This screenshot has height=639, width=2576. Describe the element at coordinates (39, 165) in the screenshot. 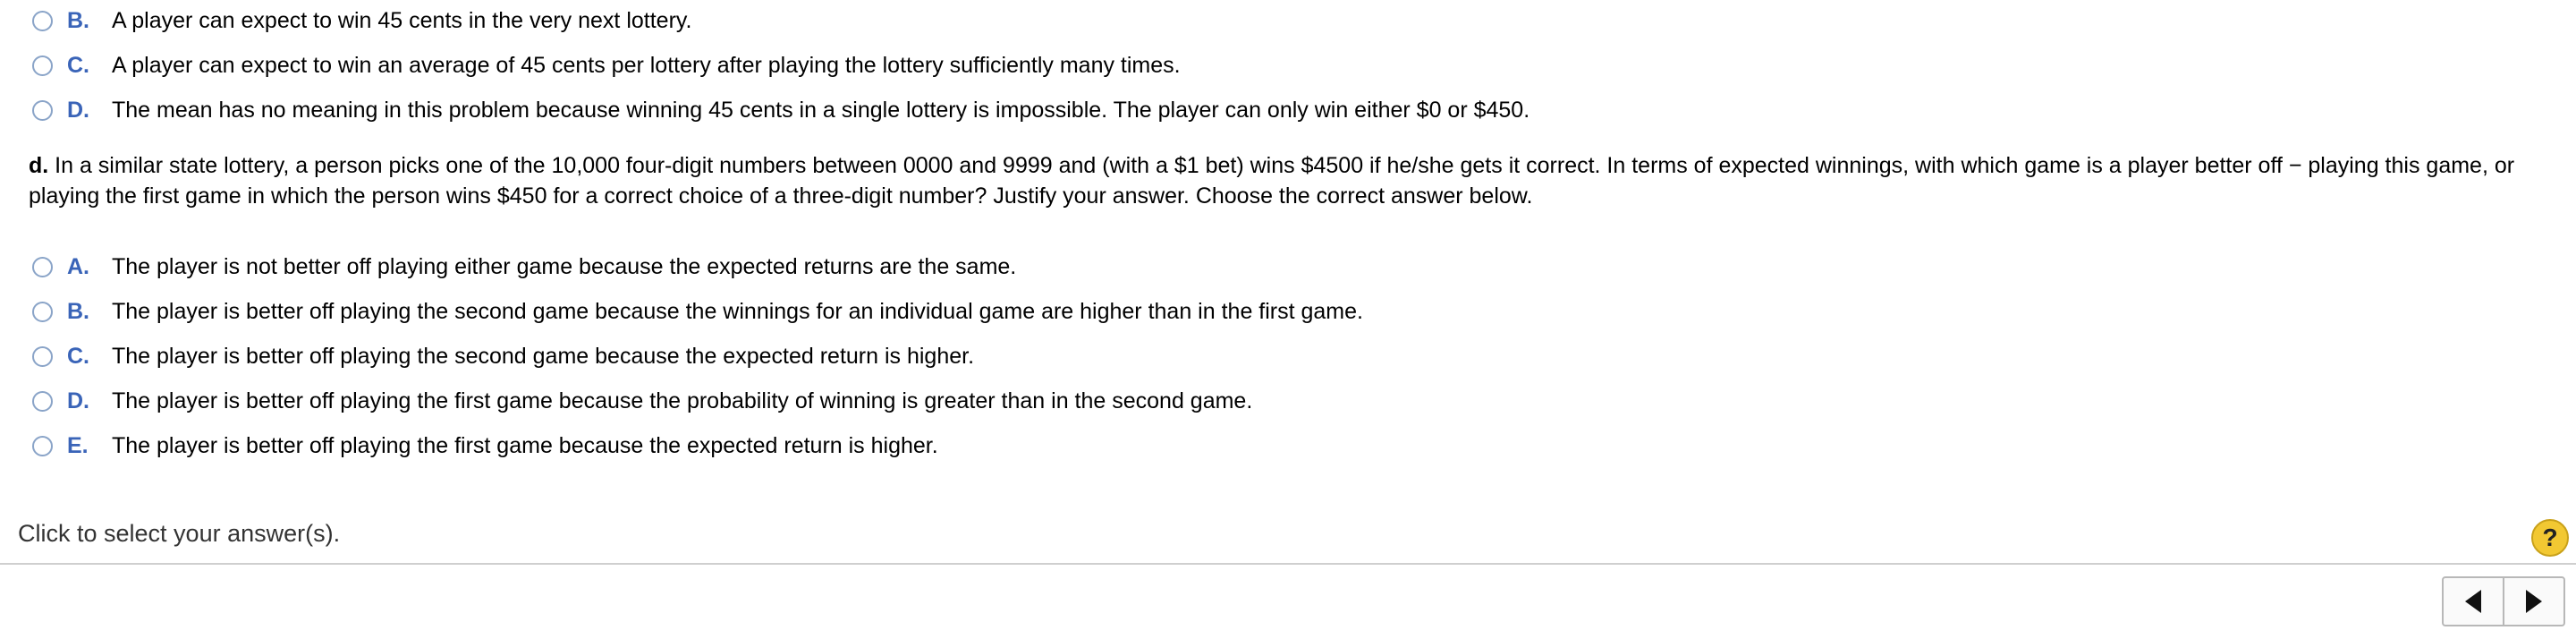

I see `question-label: d.` at that location.